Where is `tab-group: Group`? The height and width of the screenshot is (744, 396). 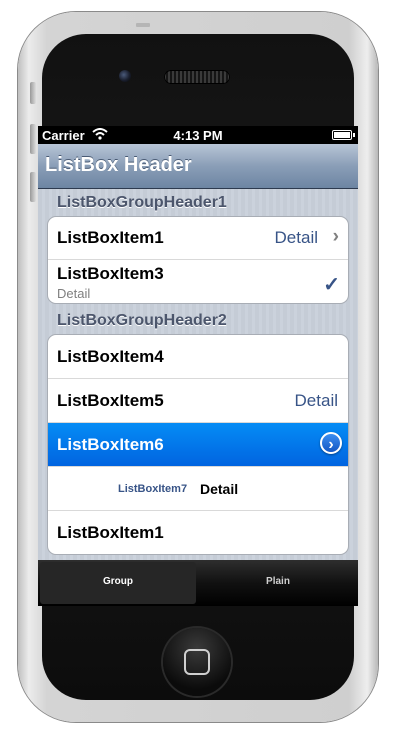
tab-group: Group is located at coordinates (118, 583).